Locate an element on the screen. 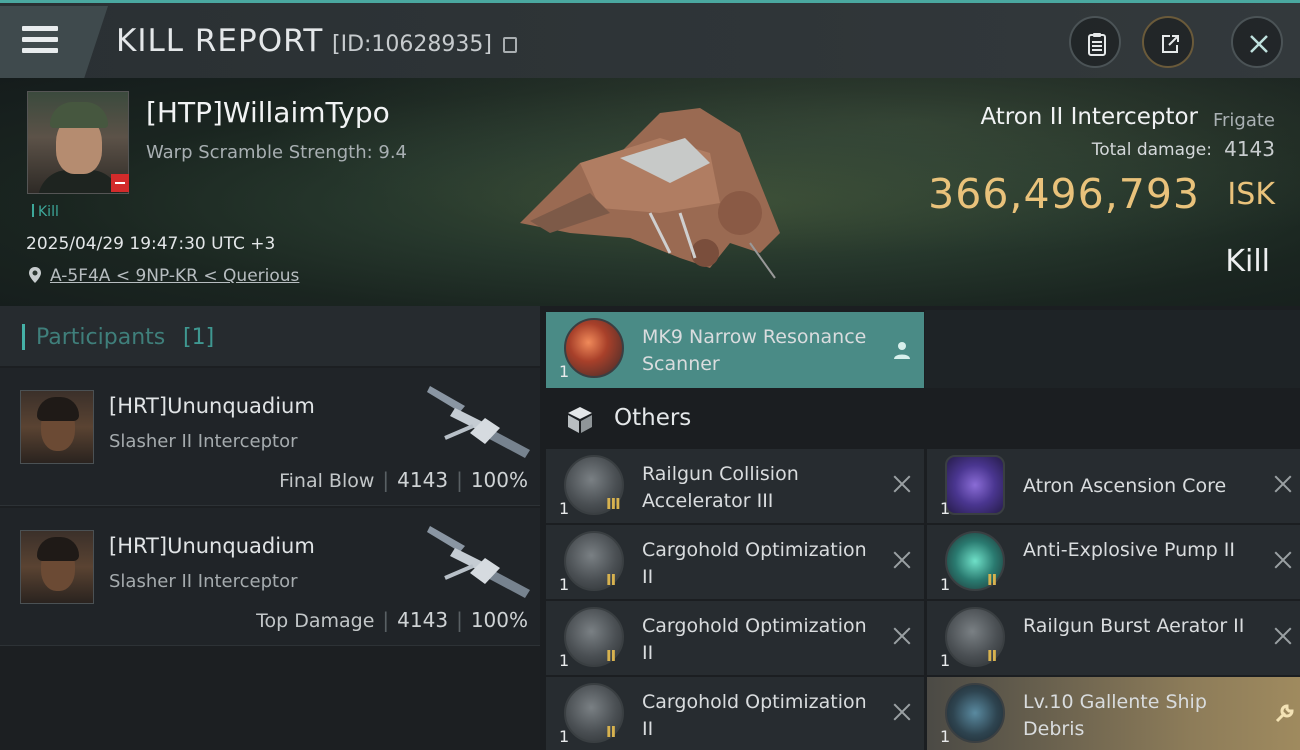 This screenshot has width=1300, height=750. ascension-core-icon is located at coordinates (975, 485).